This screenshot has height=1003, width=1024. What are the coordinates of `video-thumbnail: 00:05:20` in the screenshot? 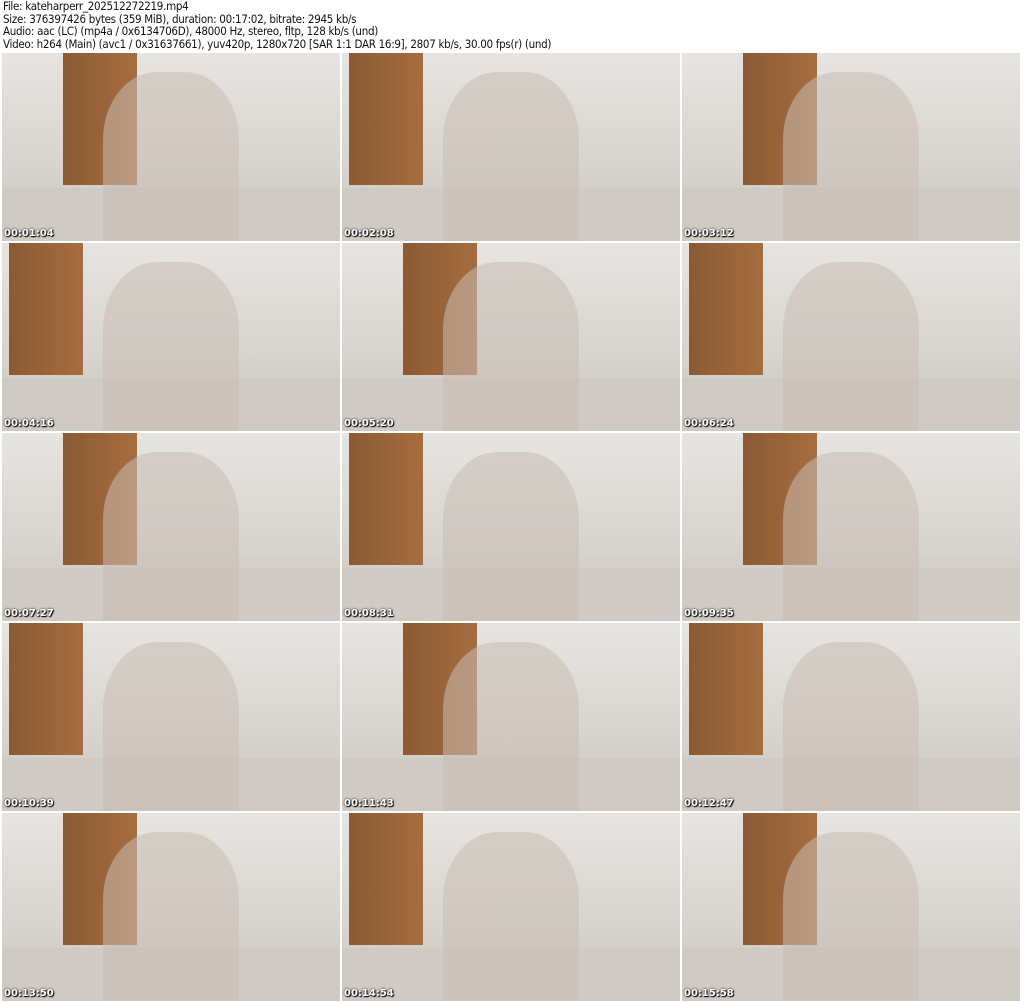 It's located at (511, 337).